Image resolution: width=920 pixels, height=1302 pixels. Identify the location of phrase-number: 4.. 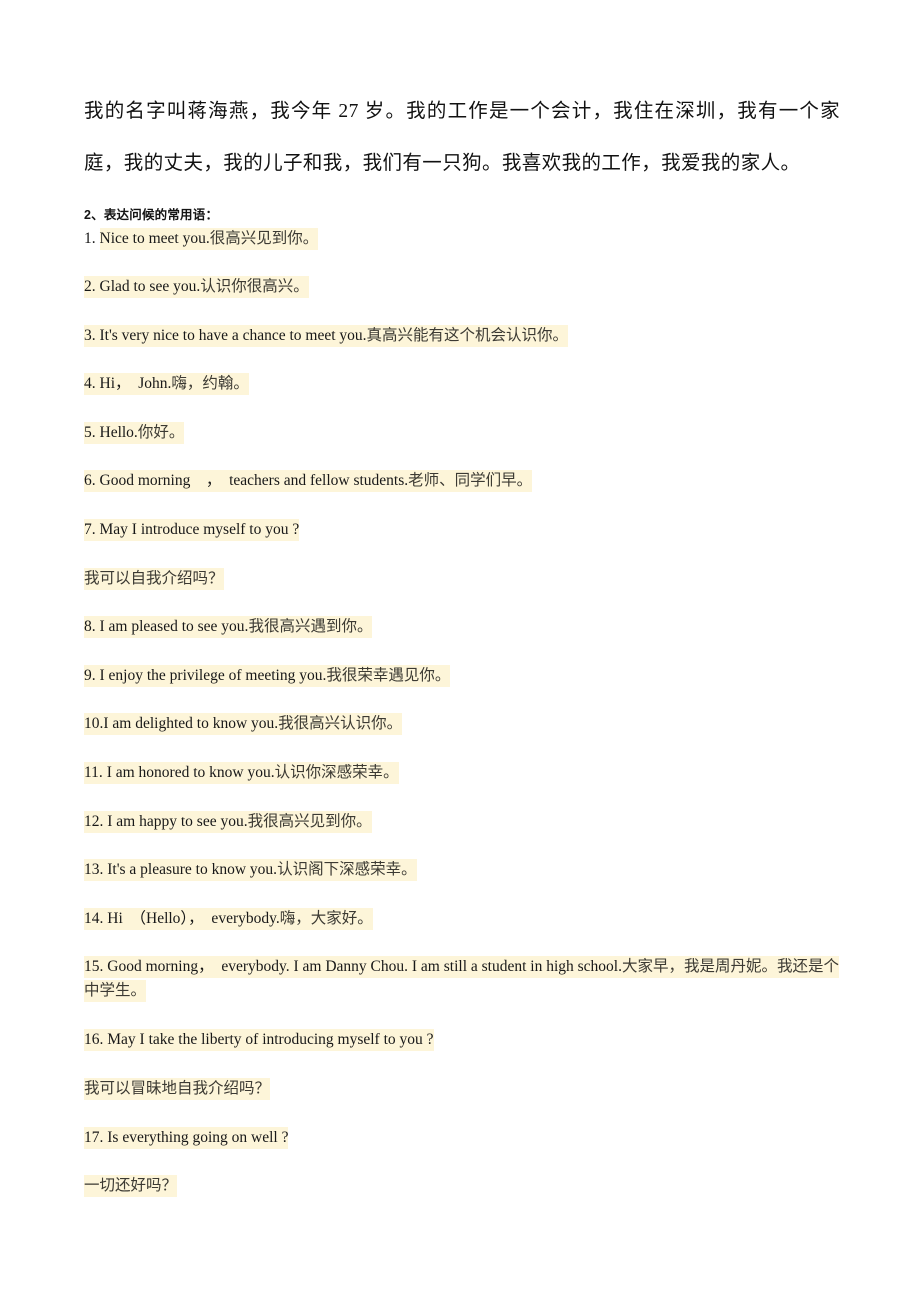
(92, 384).